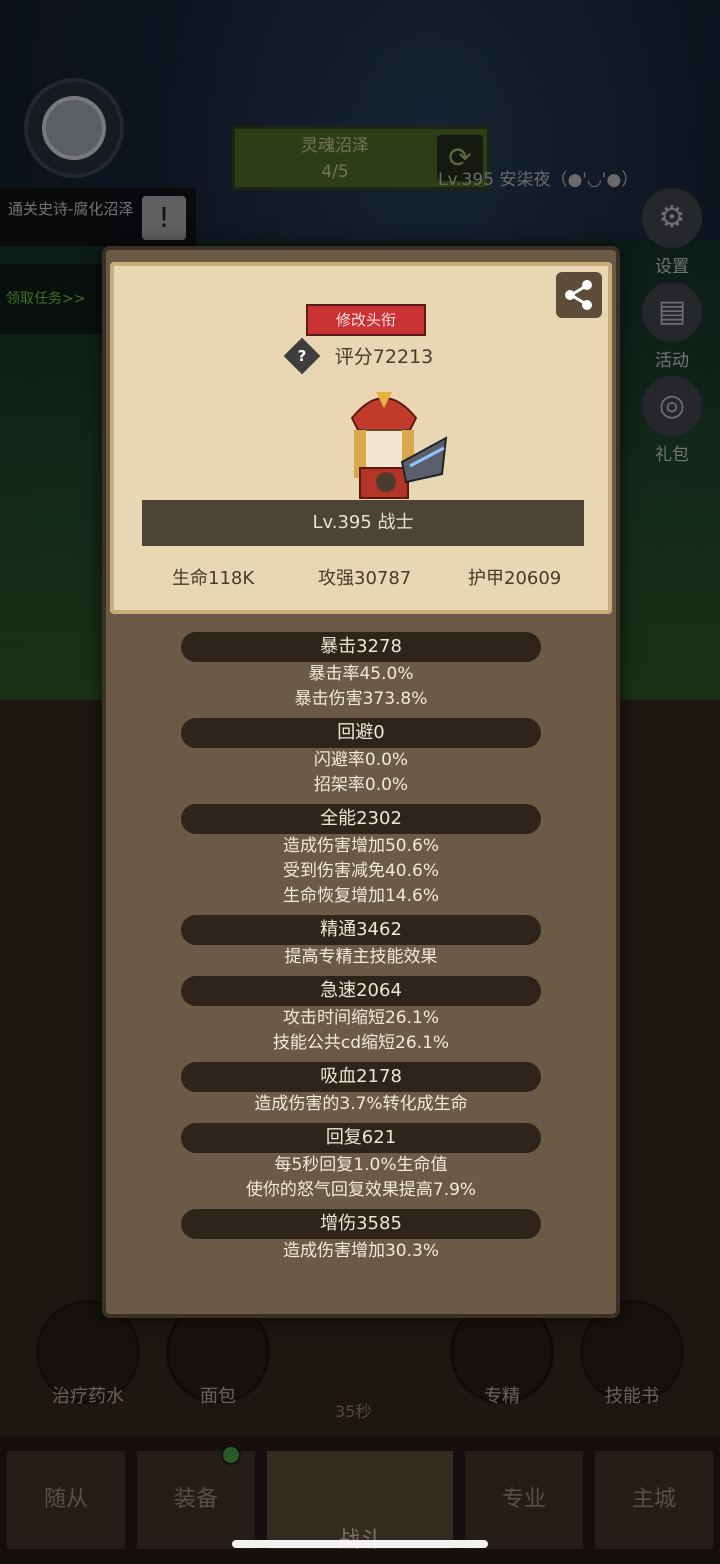 The width and height of the screenshot is (720, 1564). I want to click on stat-detail: 每5秒回复1.0%生命值, so click(361, 1165).